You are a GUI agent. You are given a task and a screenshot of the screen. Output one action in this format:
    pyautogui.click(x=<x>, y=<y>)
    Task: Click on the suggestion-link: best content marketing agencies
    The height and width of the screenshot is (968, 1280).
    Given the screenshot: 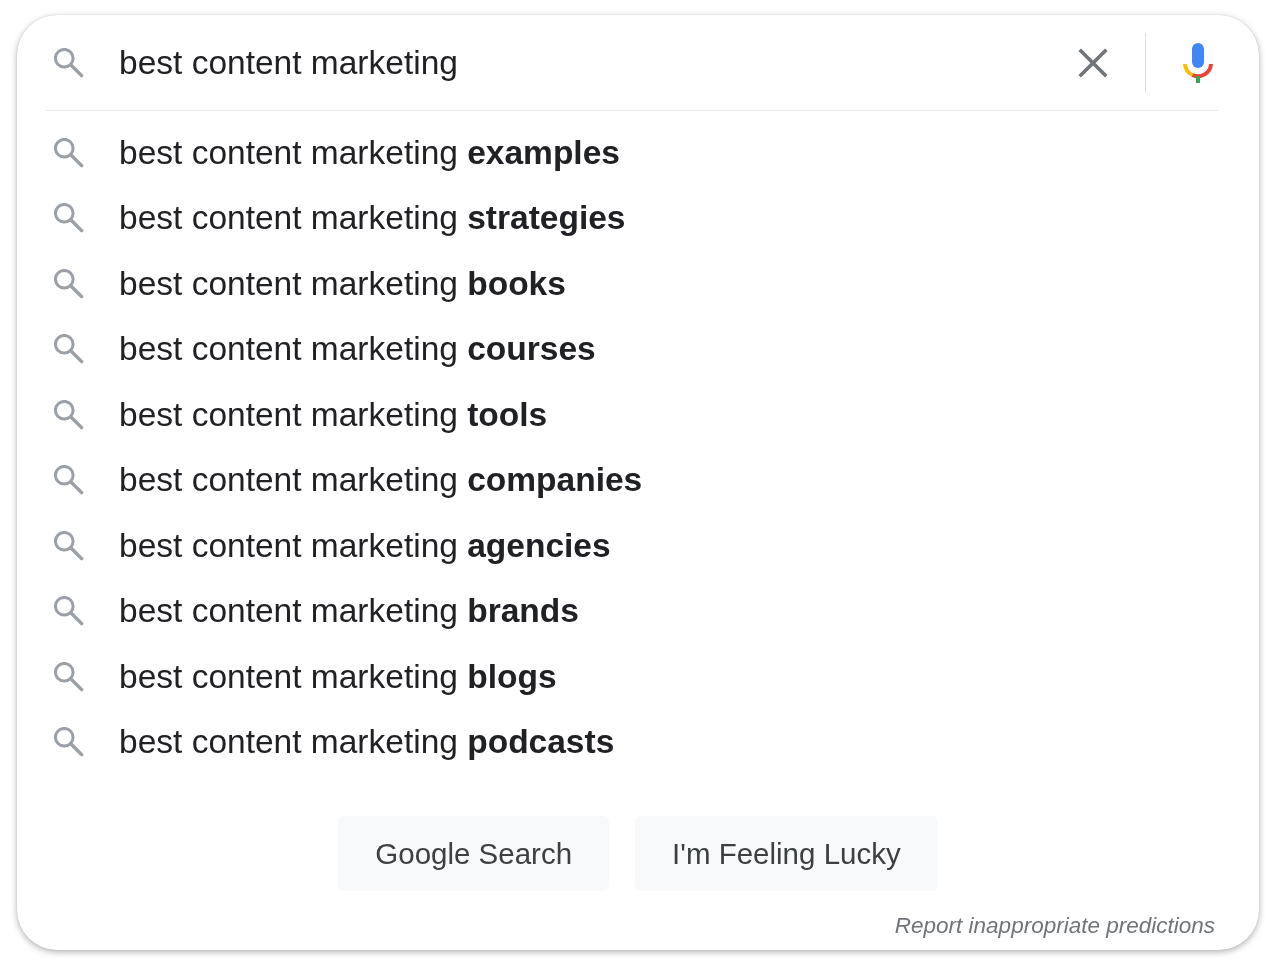 What is the action you would take?
    pyautogui.click(x=365, y=545)
    